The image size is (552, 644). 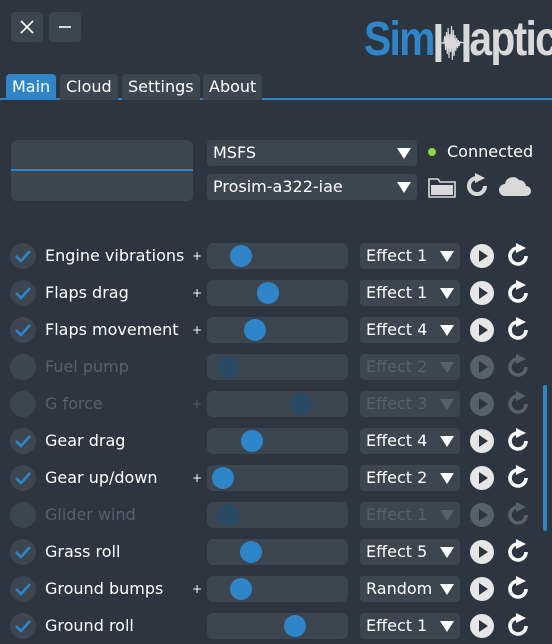 I want to click on aircraft-info-field, so click(x=102, y=170).